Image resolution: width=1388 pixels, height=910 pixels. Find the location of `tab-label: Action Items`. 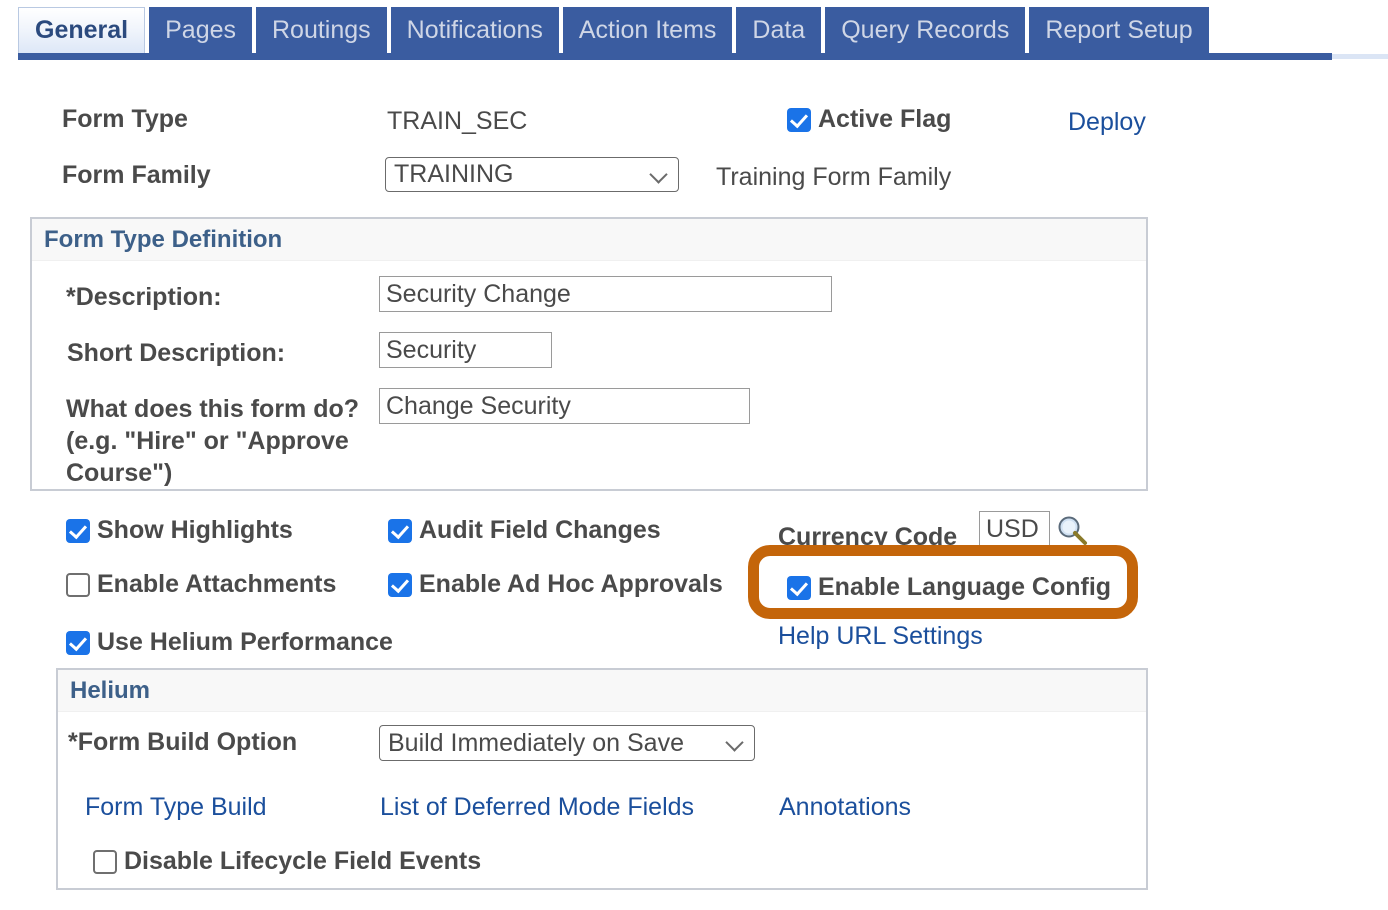

tab-label: Action Items is located at coordinates (647, 29).